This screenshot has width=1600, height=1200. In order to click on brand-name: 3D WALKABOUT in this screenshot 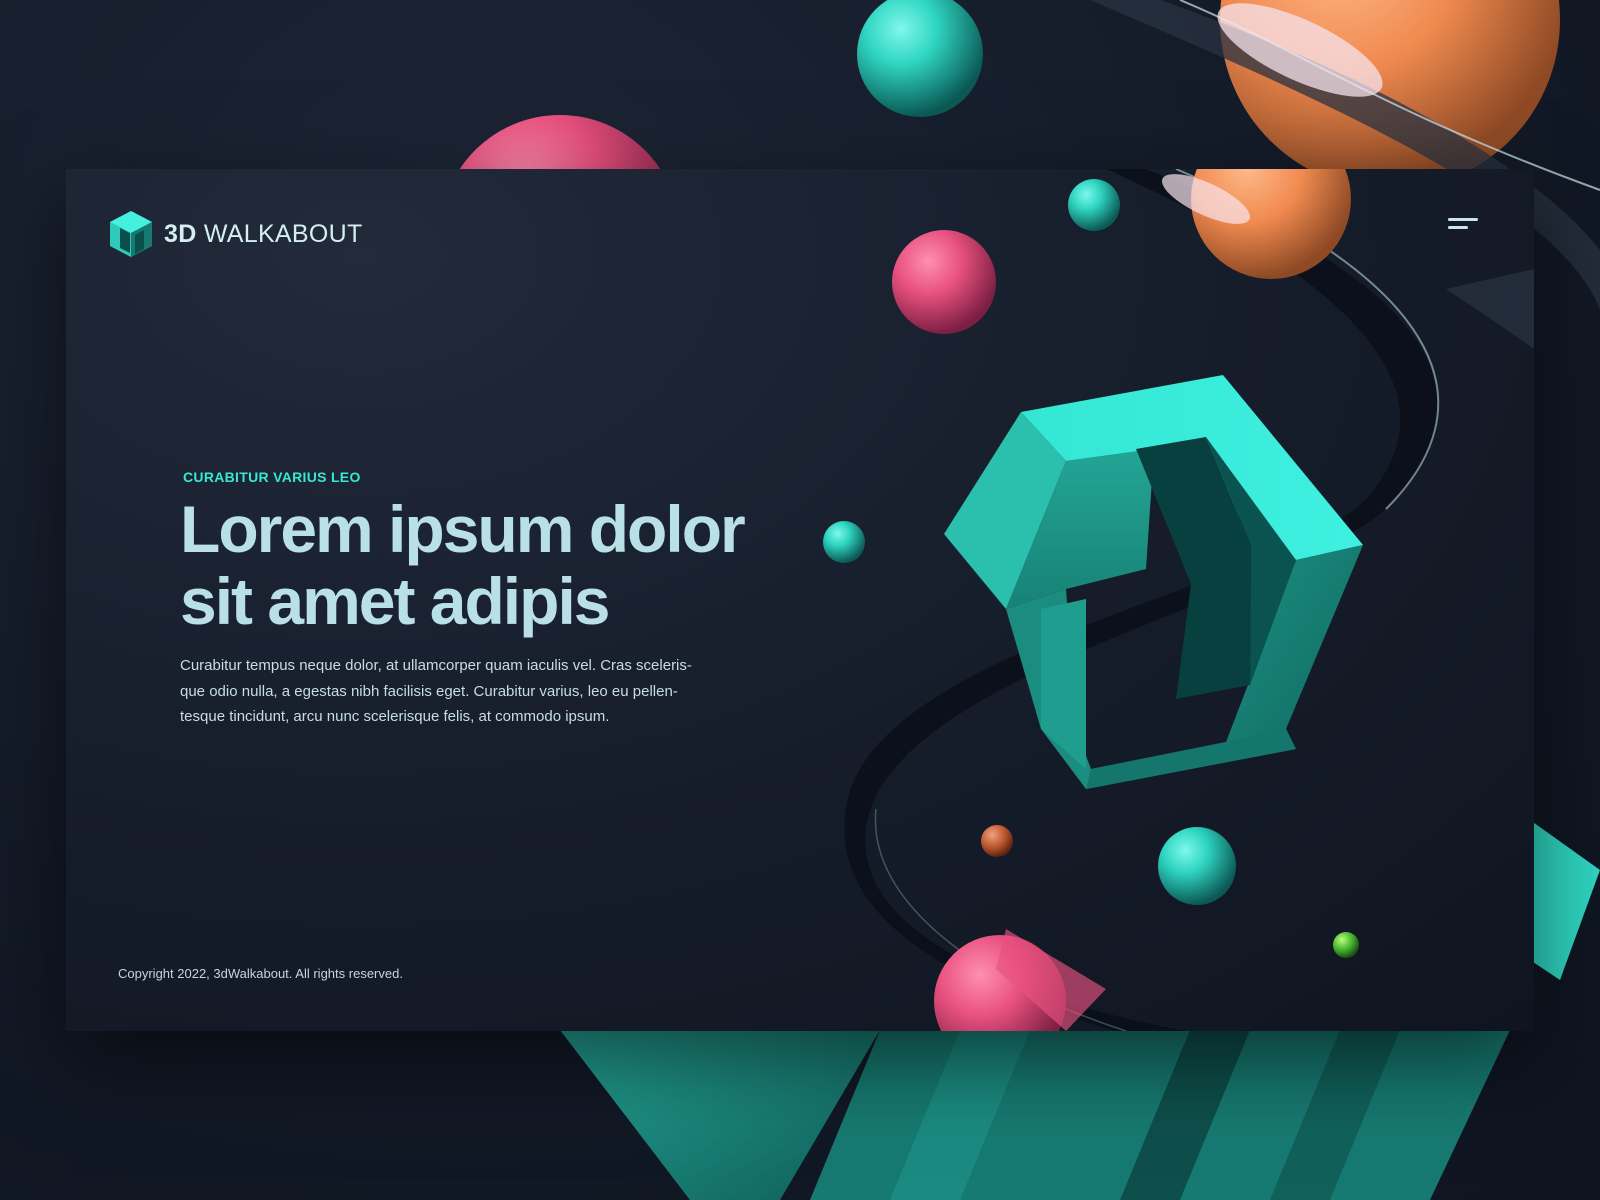, I will do `click(263, 234)`.